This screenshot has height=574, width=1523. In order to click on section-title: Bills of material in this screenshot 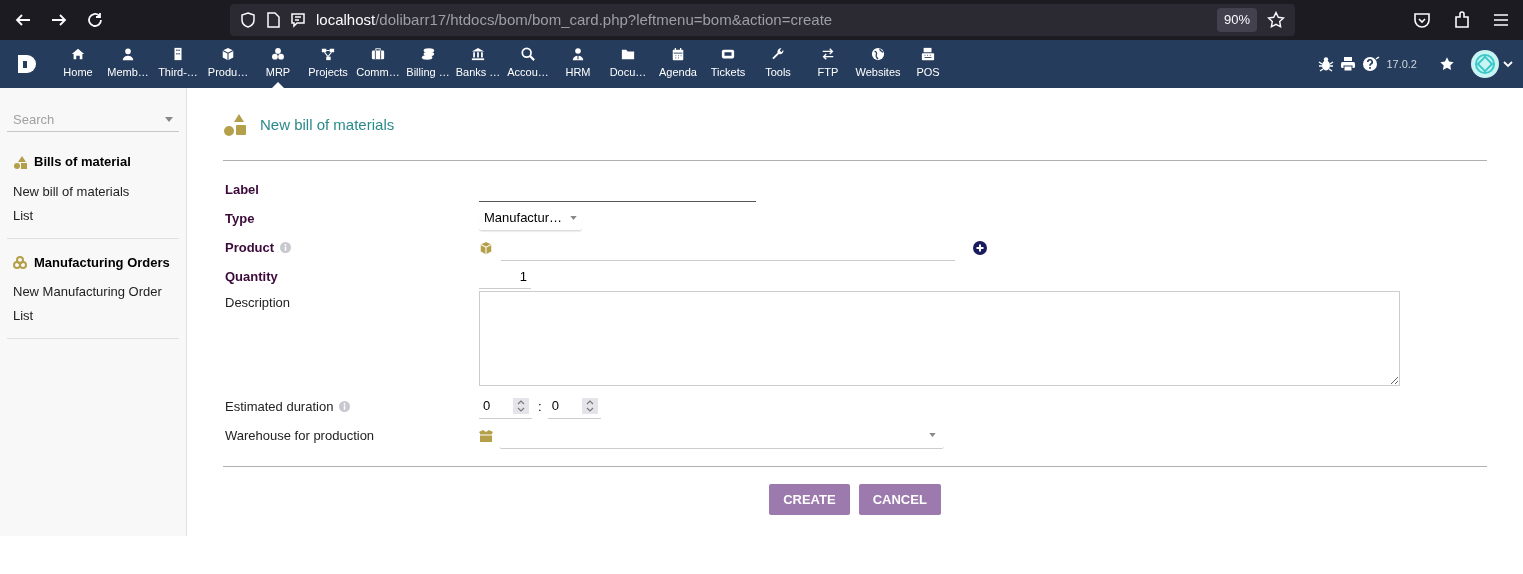, I will do `click(82, 162)`.